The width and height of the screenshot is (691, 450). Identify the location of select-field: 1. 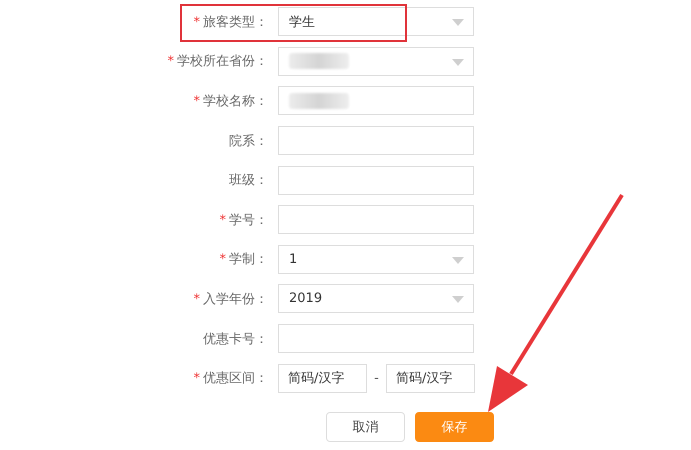
(376, 259).